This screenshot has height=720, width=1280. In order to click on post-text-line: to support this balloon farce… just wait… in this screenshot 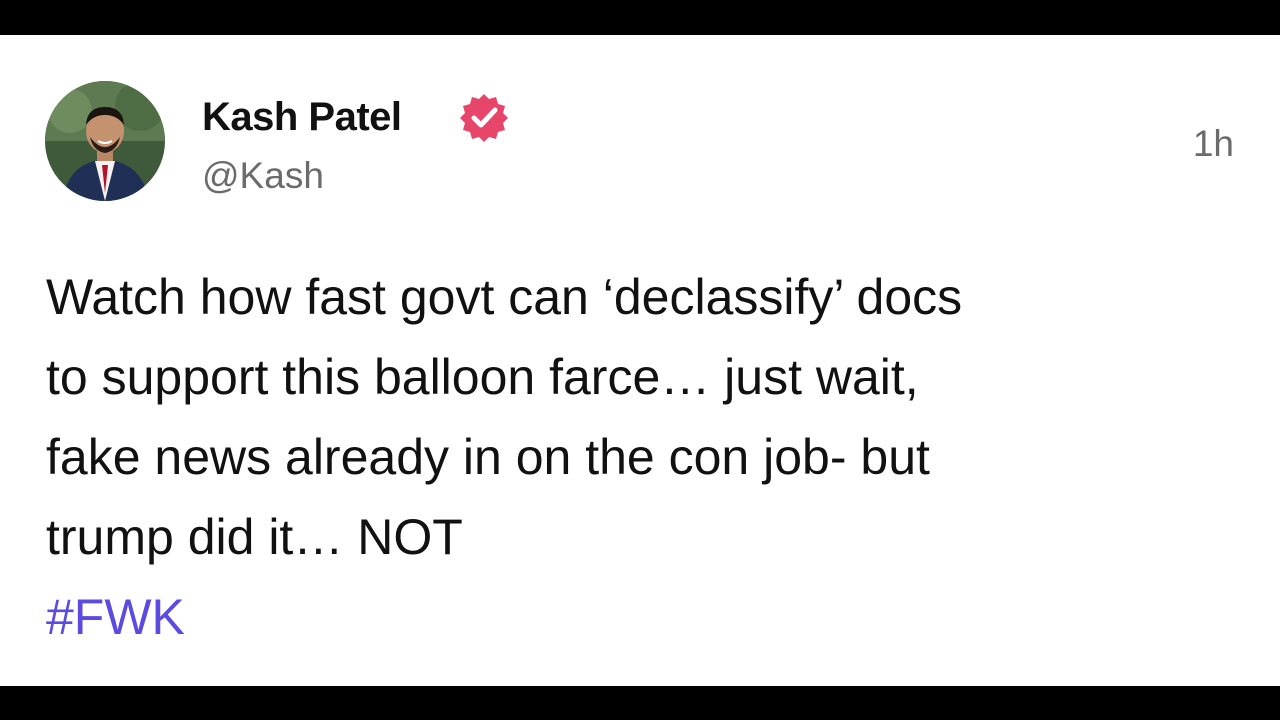, I will do `click(482, 377)`.